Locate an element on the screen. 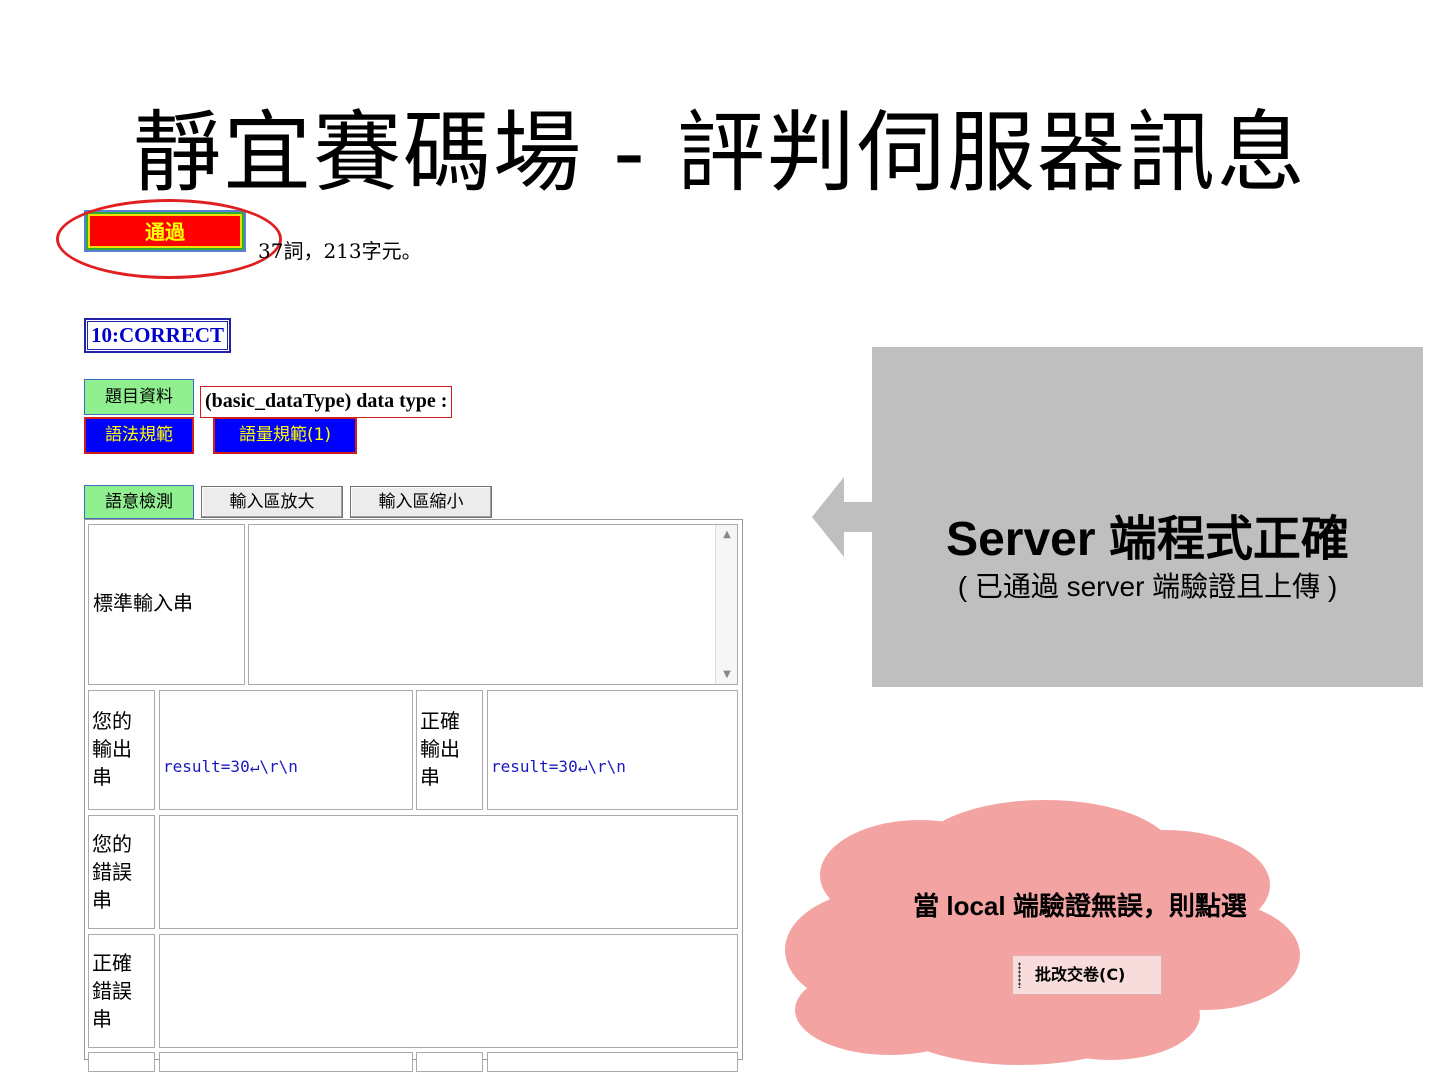 The height and width of the screenshot is (1080, 1440). correct-output-label: 正確輸出串 is located at coordinates (440, 749).